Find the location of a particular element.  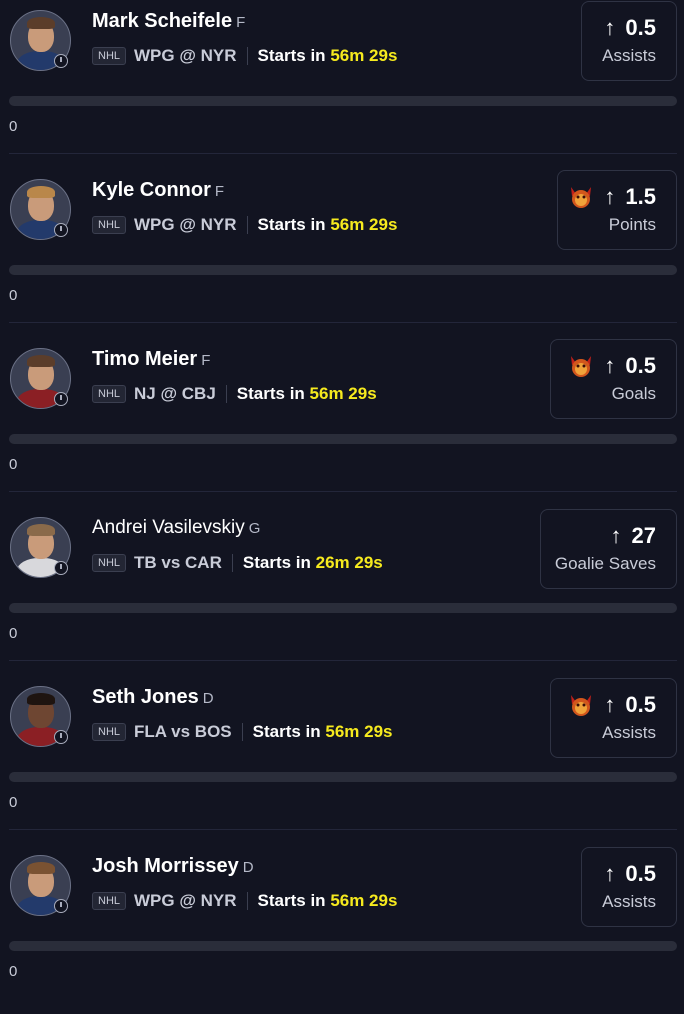

projection-button: ↑ 1.5 Points is located at coordinates (617, 210).